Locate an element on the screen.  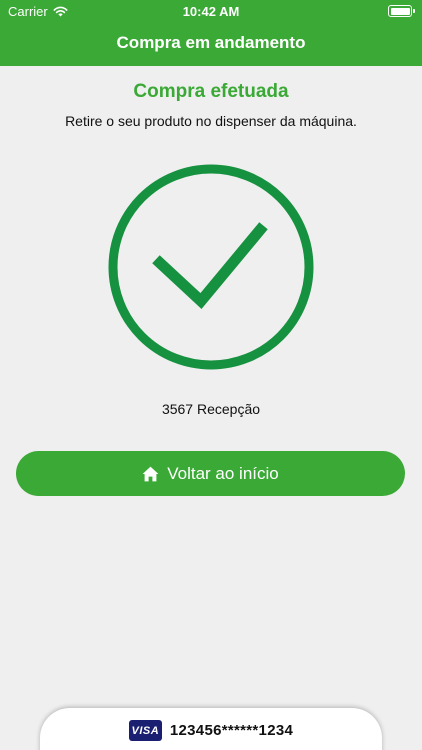
back-to-home-button: Voltar ao início is located at coordinates (210, 473).